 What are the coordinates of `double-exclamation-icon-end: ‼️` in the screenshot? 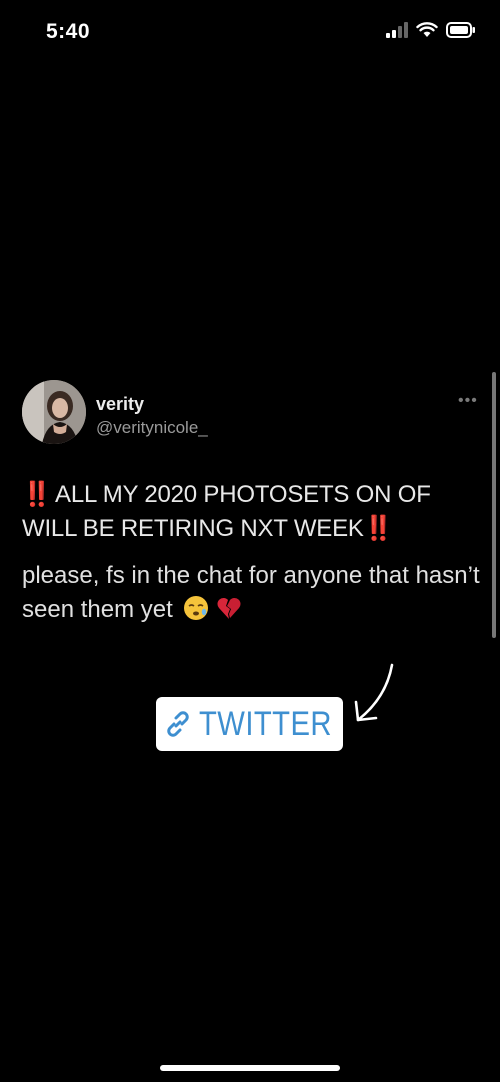 It's located at (378, 528).